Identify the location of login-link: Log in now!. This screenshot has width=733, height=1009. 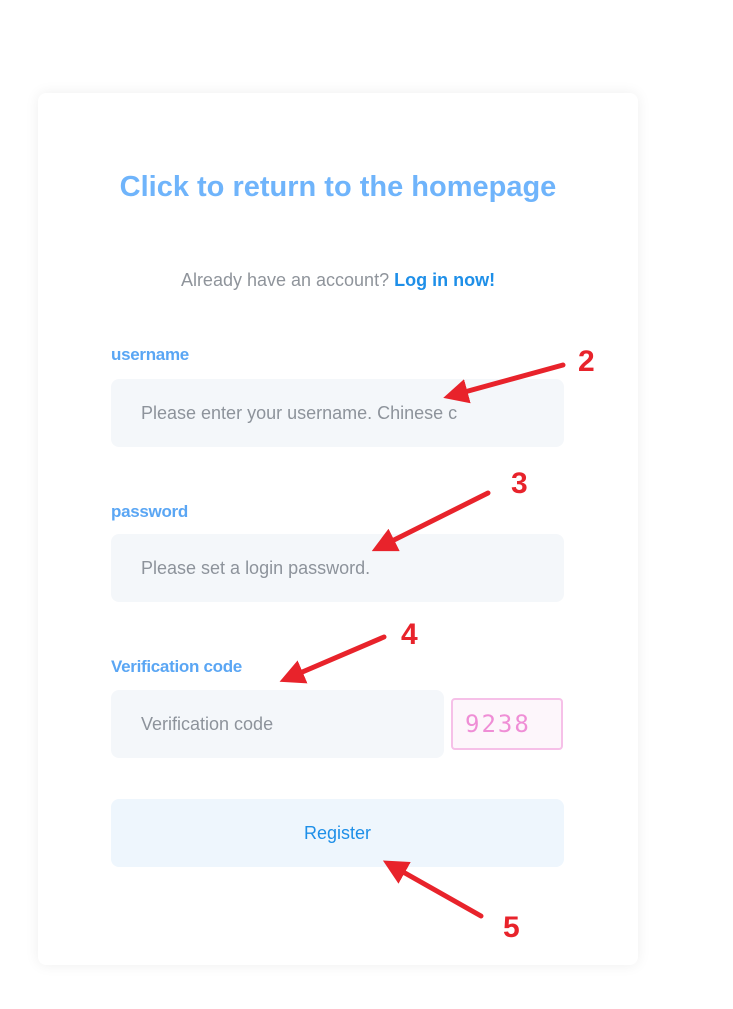
(444, 280).